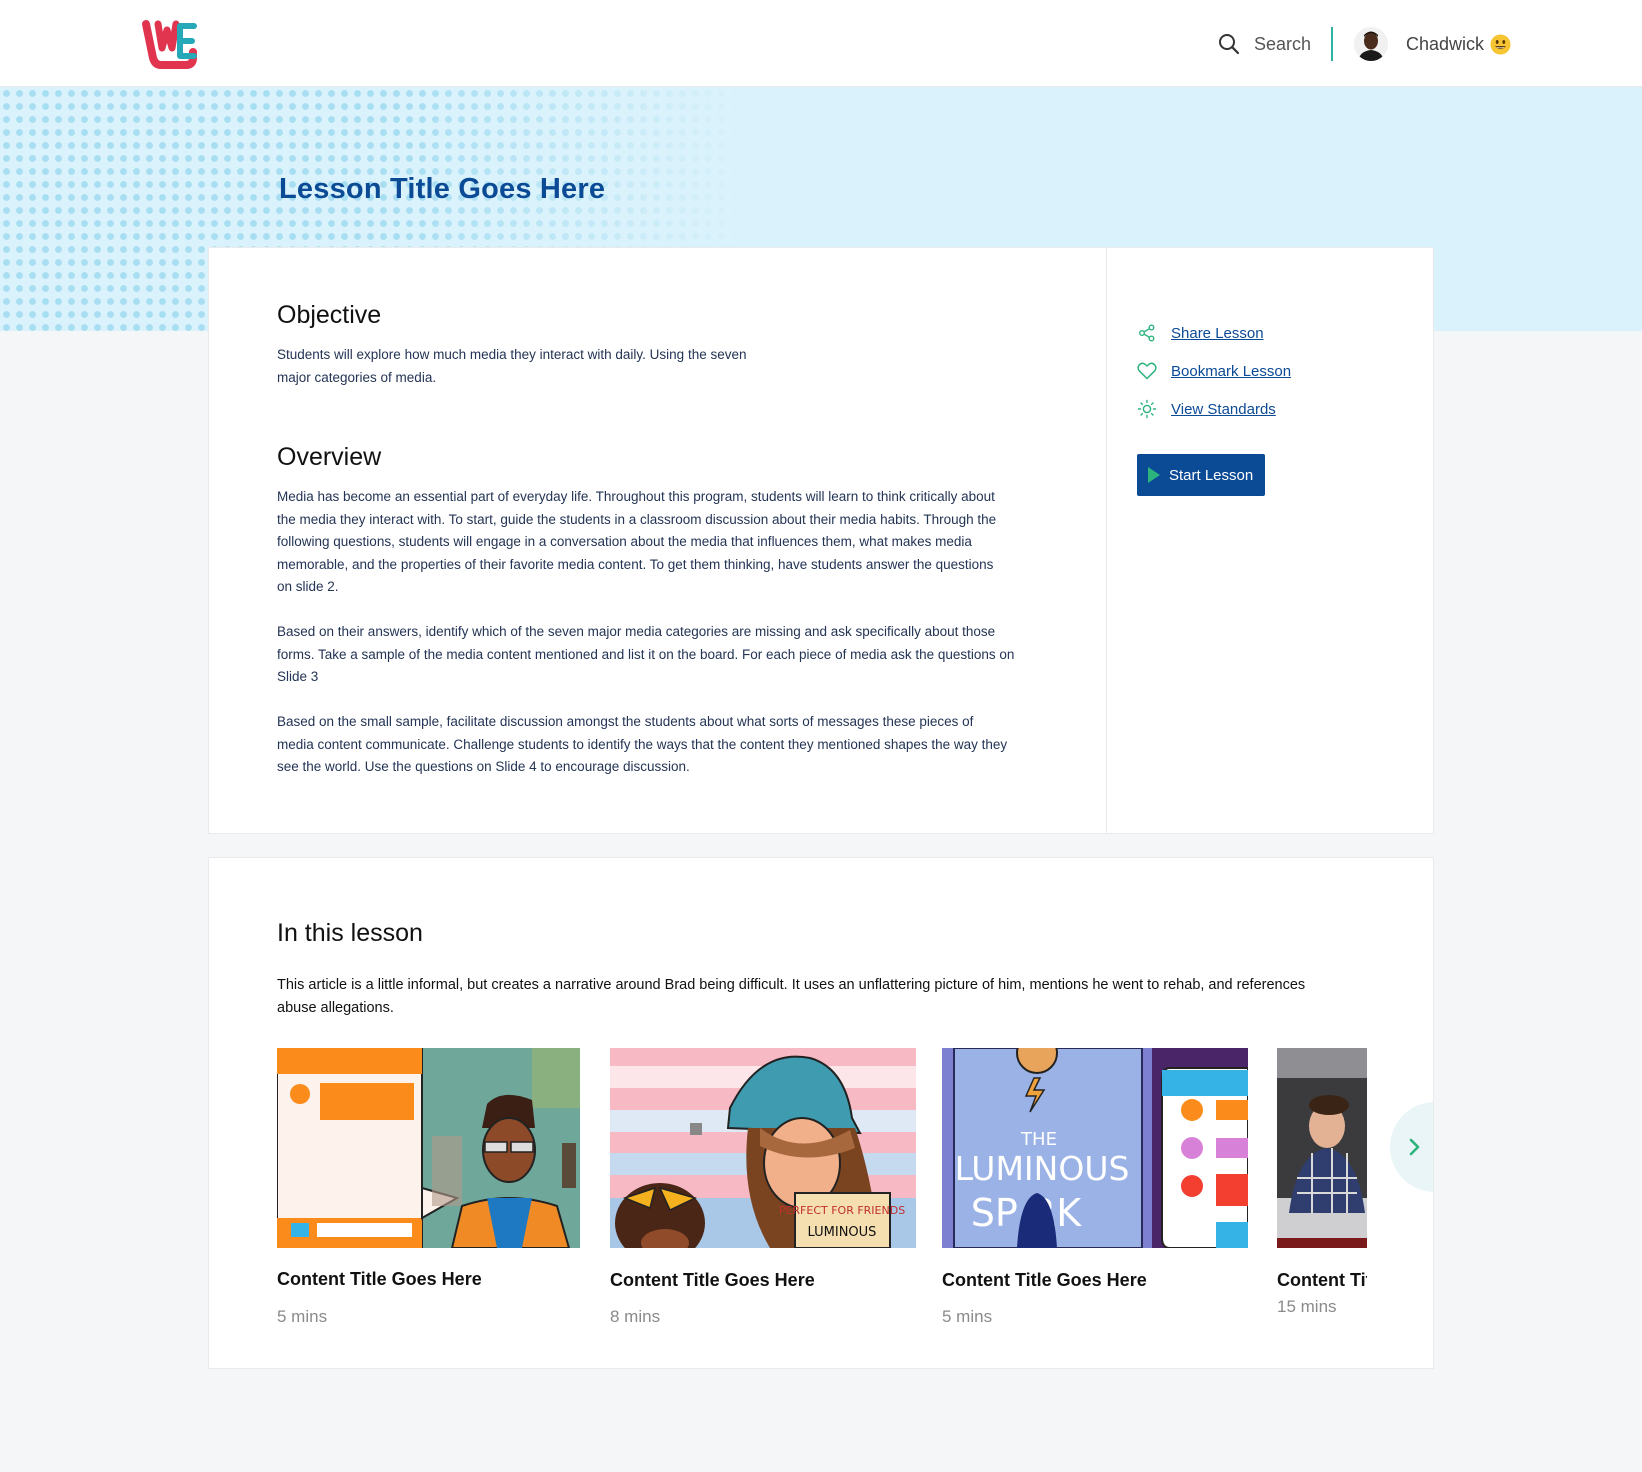 This screenshot has width=1642, height=1472. Describe the element at coordinates (763, 1148) in the screenshot. I see `content-thumbnail: PERFECT FOR FRIENDS LUMINOUS` at that location.